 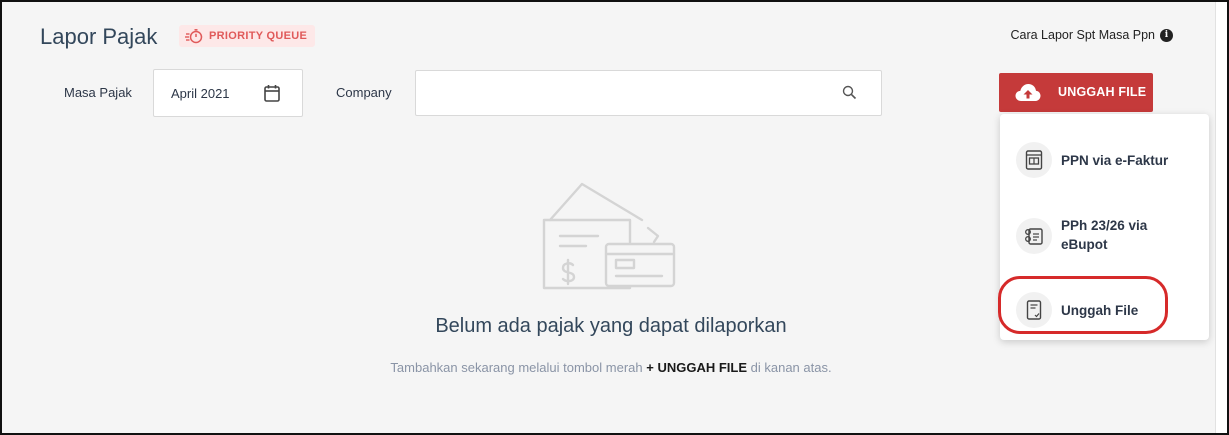 What do you see at coordinates (272, 93) in the screenshot?
I see `calendar-icon` at bounding box center [272, 93].